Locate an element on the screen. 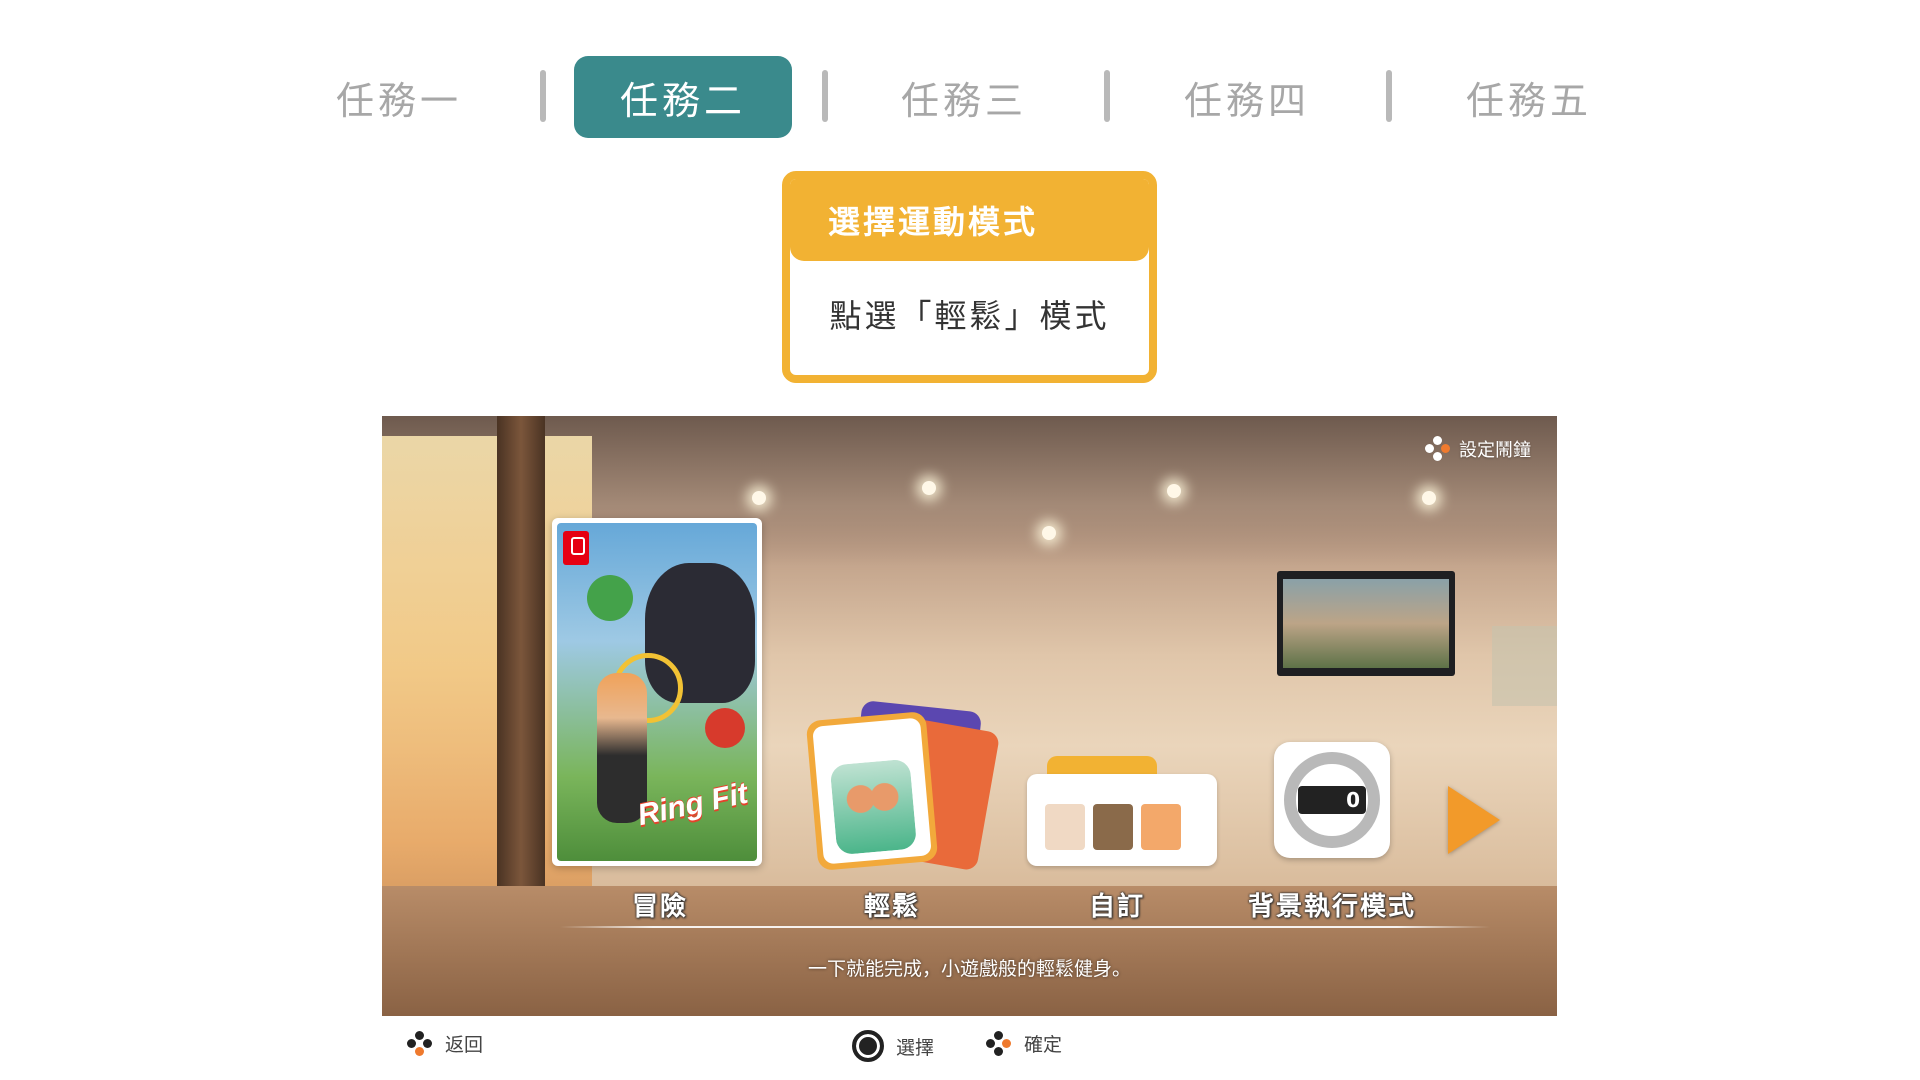 Image resolution: width=1920 pixels, height=1080 pixels. mode-background-icon: 0 is located at coordinates (1332, 800).